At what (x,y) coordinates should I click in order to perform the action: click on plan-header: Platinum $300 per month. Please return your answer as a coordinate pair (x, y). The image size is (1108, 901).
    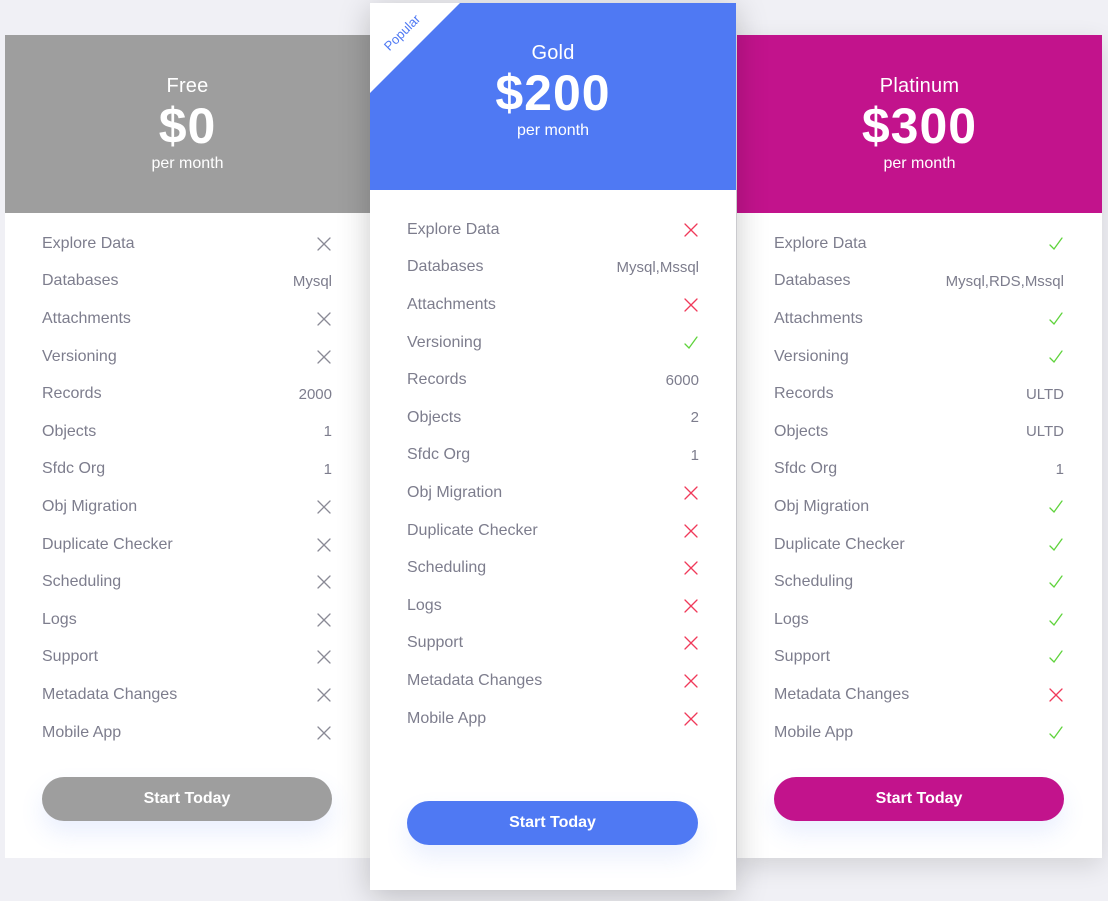
    Looking at the image, I should click on (919, 124).